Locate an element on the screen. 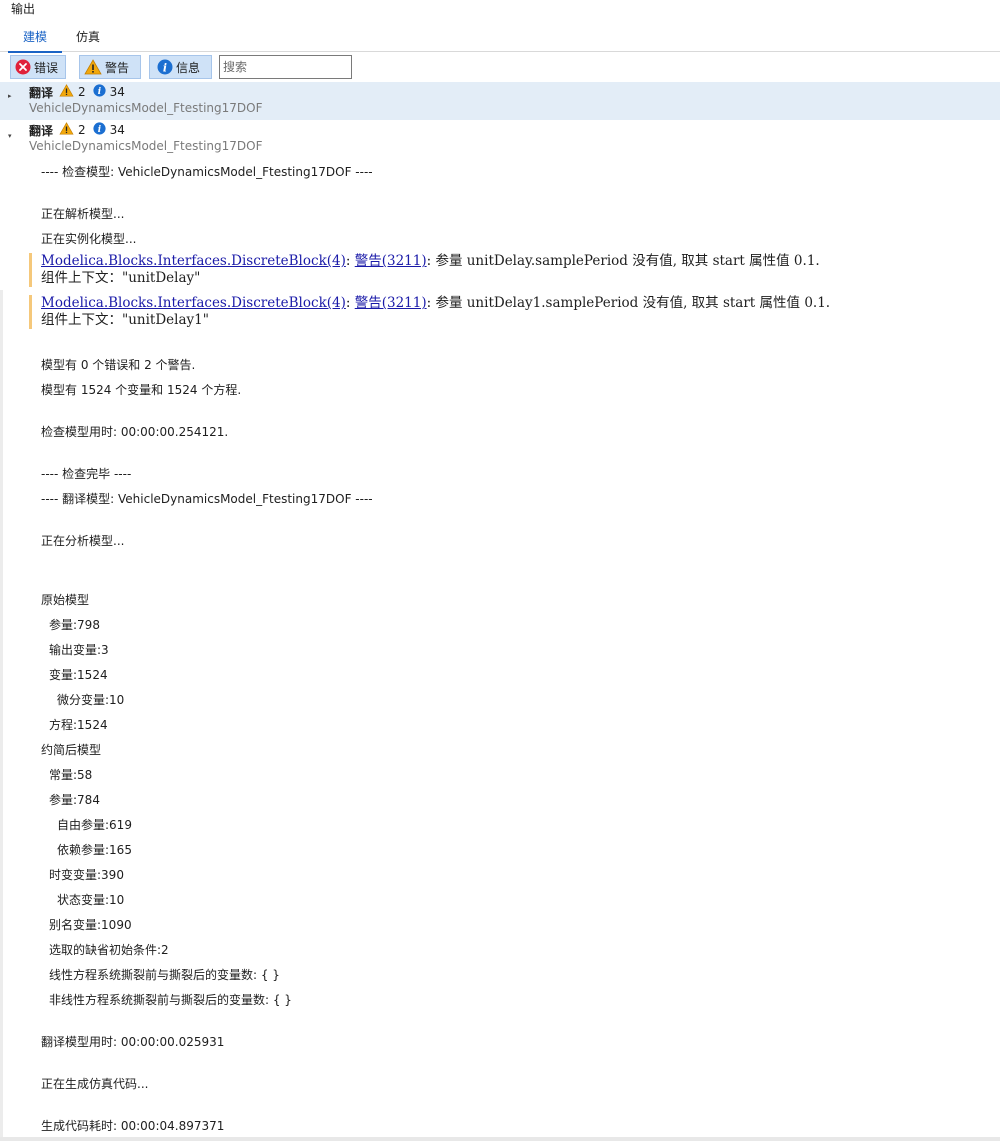 This screenshot has width=1000, height=1141. search-input is located at coordinates (285, 67).